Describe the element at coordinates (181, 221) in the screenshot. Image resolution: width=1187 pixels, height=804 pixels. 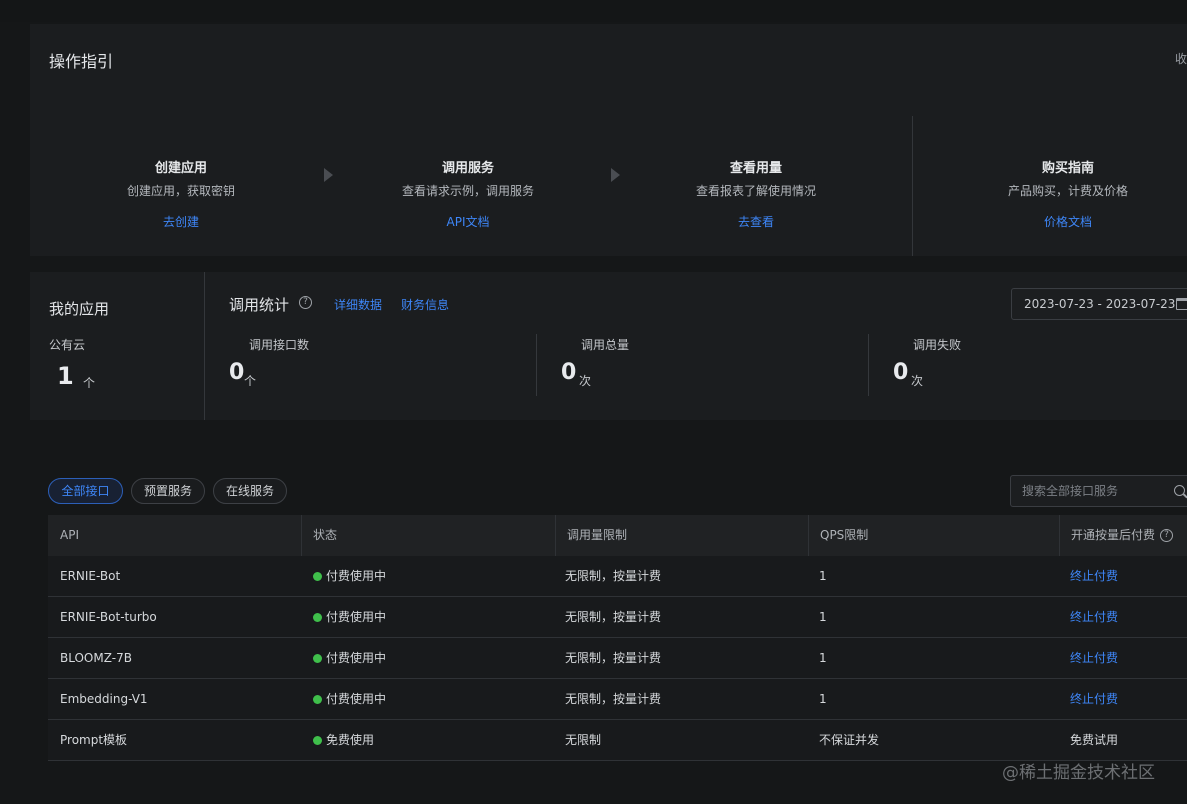
I see `go-create-link: 去创建` at that location.